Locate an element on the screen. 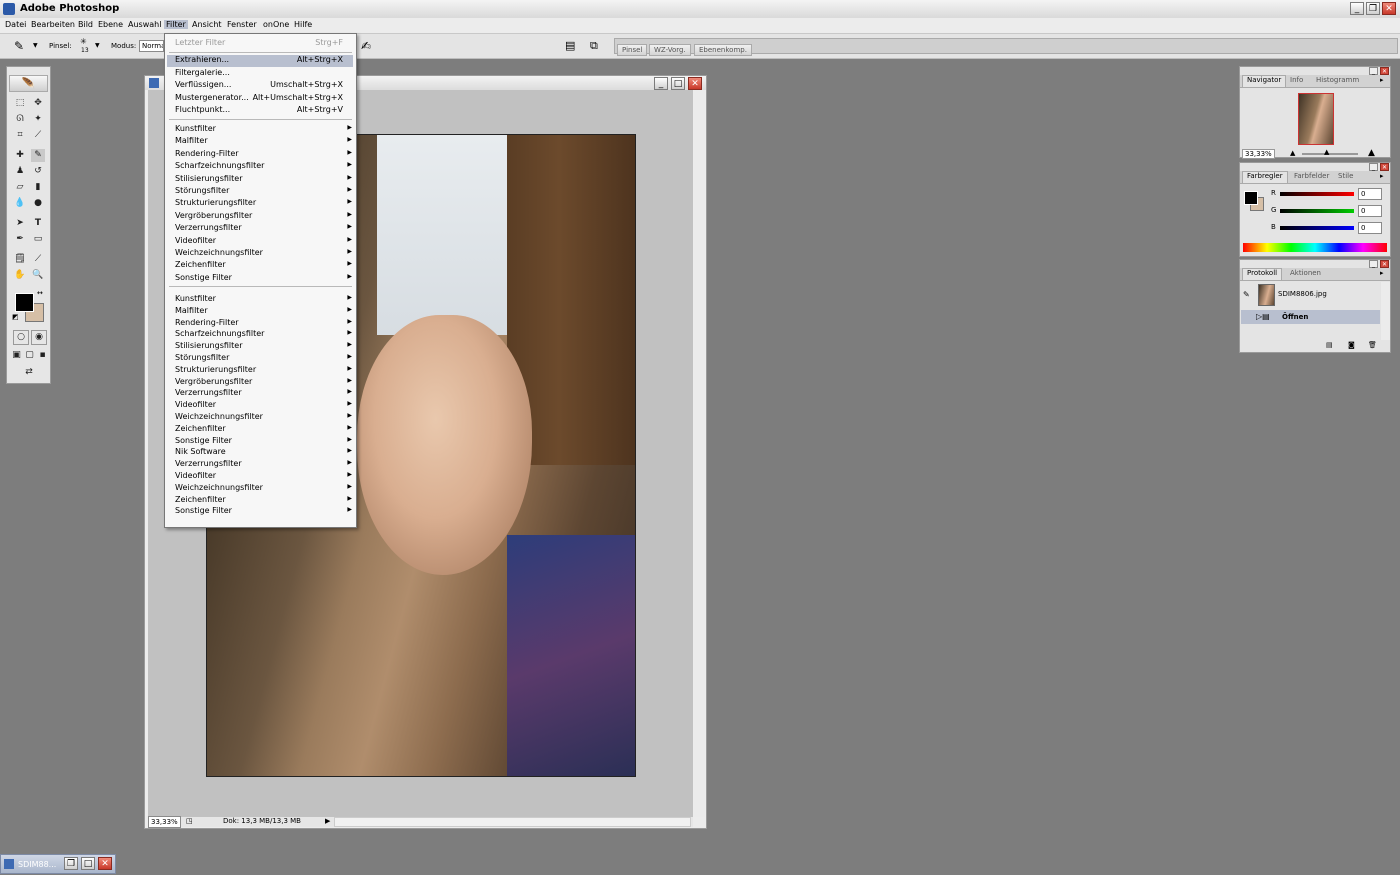 The image size is (1400, 875). b-slider is located at coordinates (1317, 228).